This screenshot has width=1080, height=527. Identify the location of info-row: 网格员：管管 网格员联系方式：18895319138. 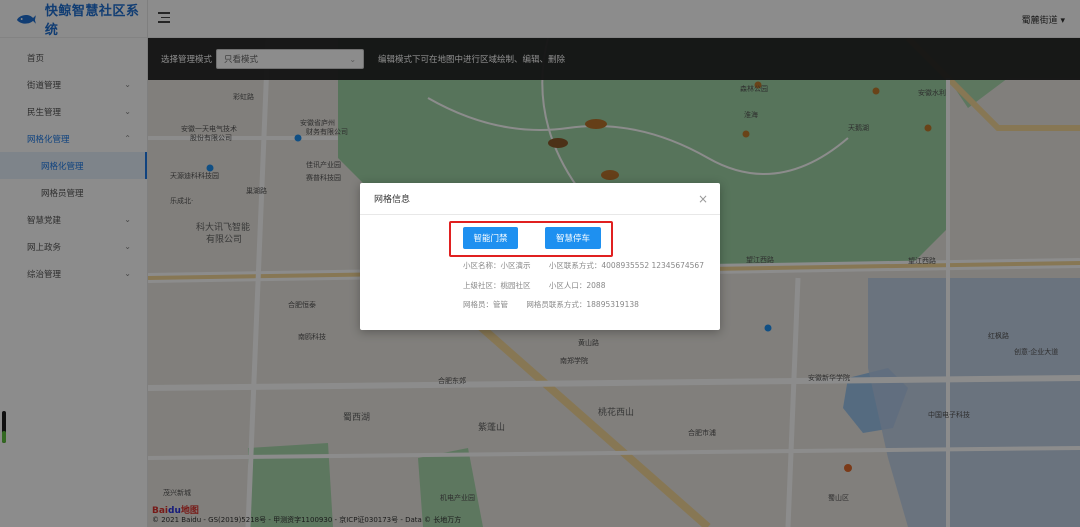
(559, 304).